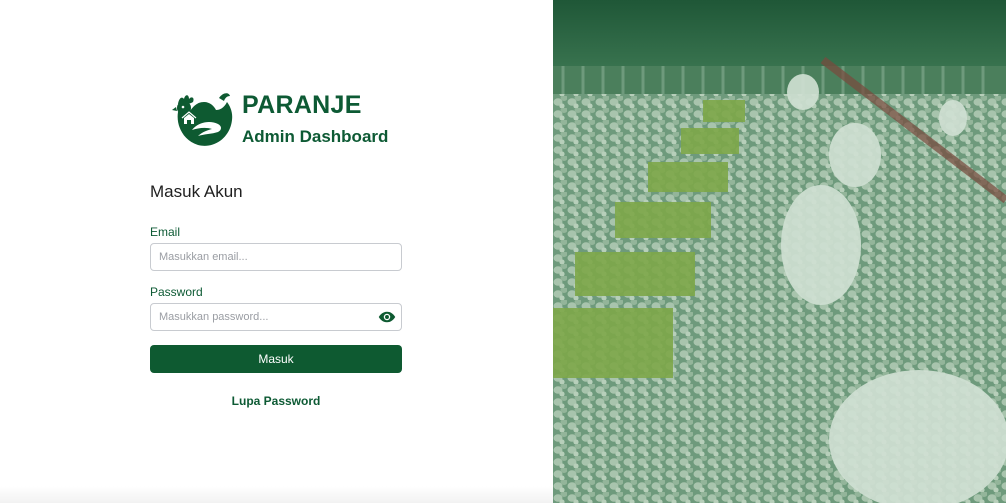 The image size is (1006, 503). I want to click on email-label: Email, so click(165, 232).